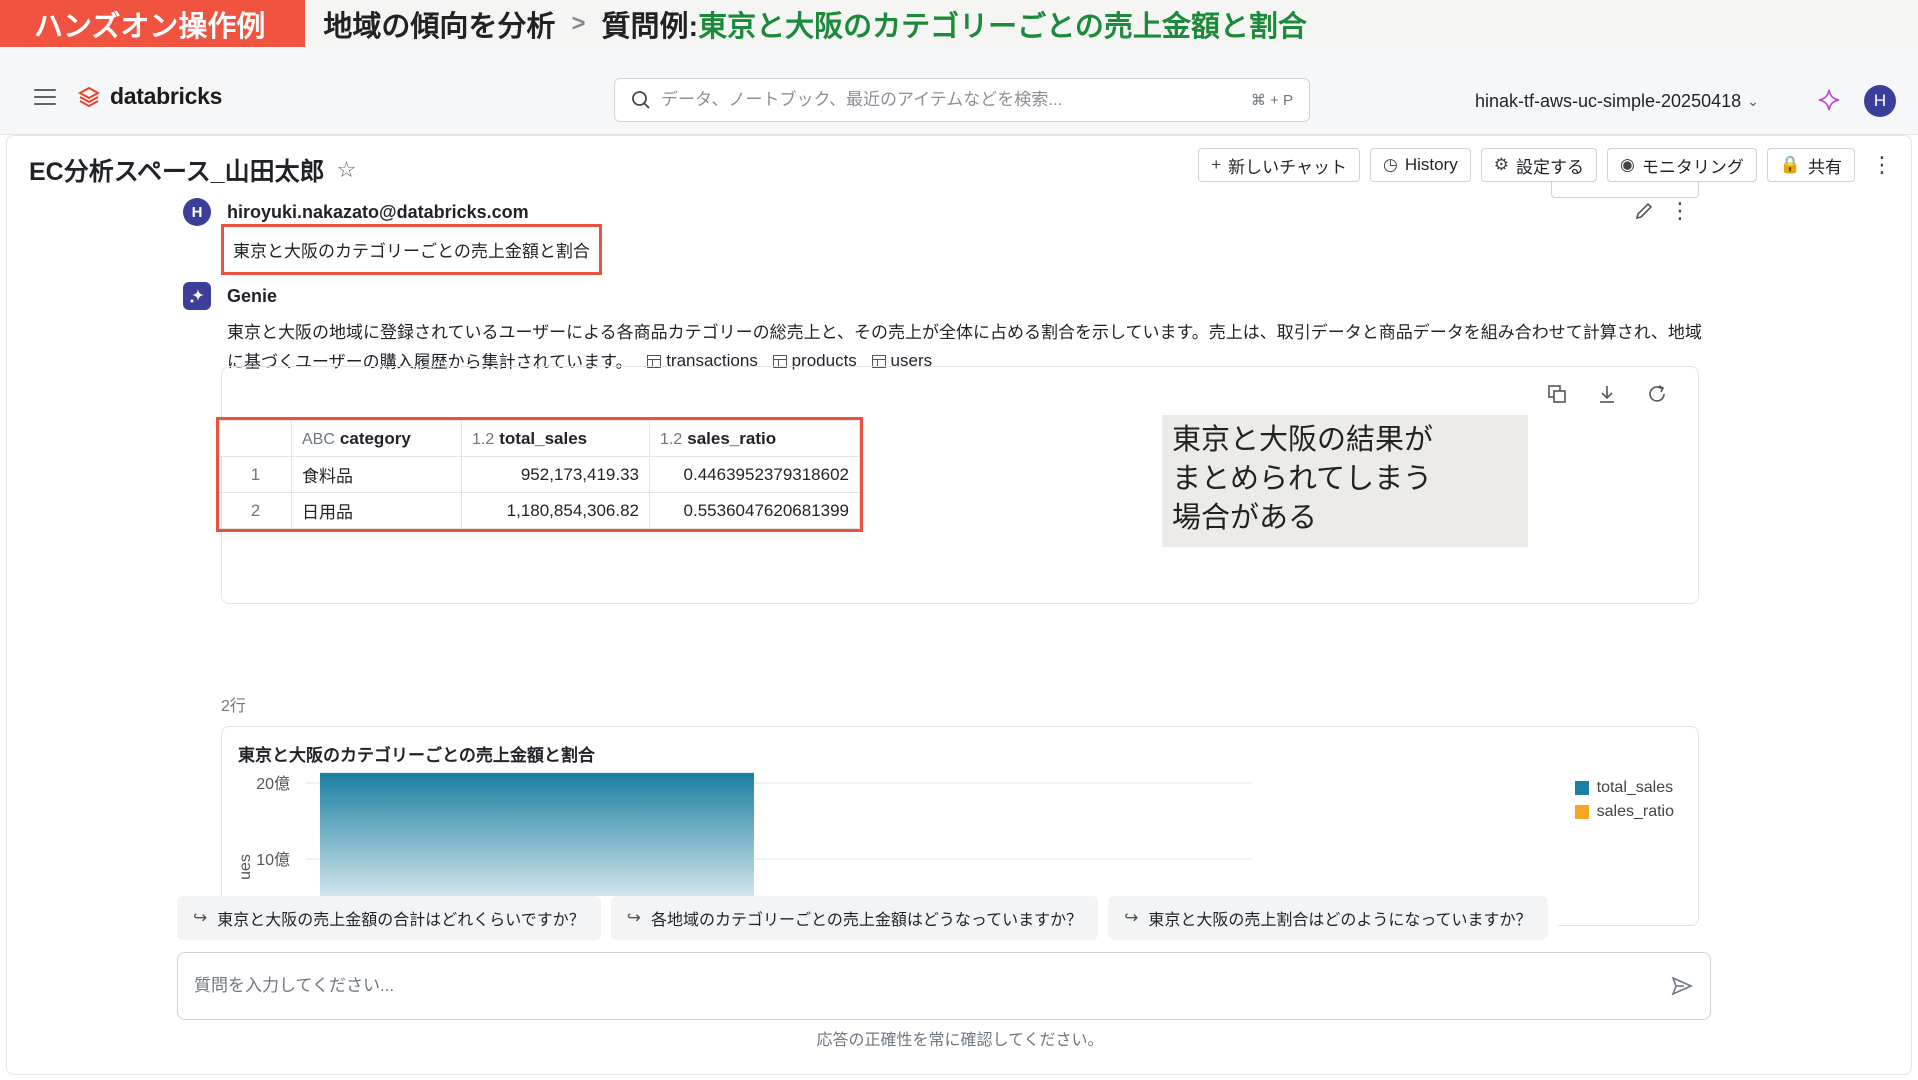  What do you see at coordinates (1390, 164) in the screenshot?
I see `history-icon: ◷` at bounding box center [1390, 164].